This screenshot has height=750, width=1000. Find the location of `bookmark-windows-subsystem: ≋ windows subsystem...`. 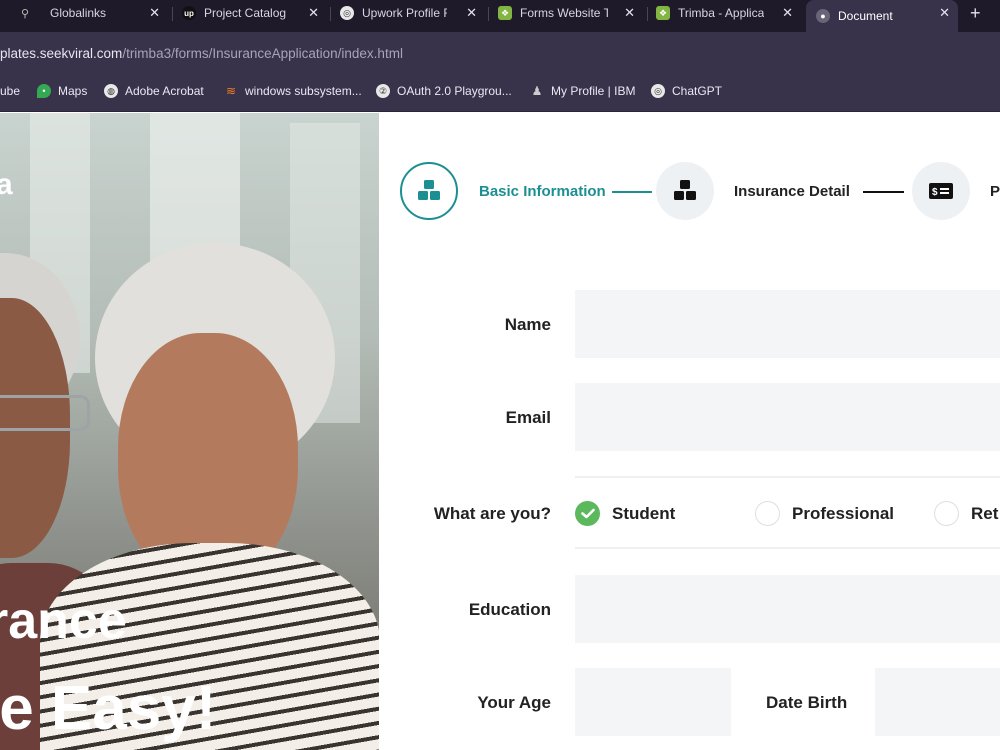

bookmark-windows-subsystem: ≋ windows subsystem... is located at coordinates (293, 91).